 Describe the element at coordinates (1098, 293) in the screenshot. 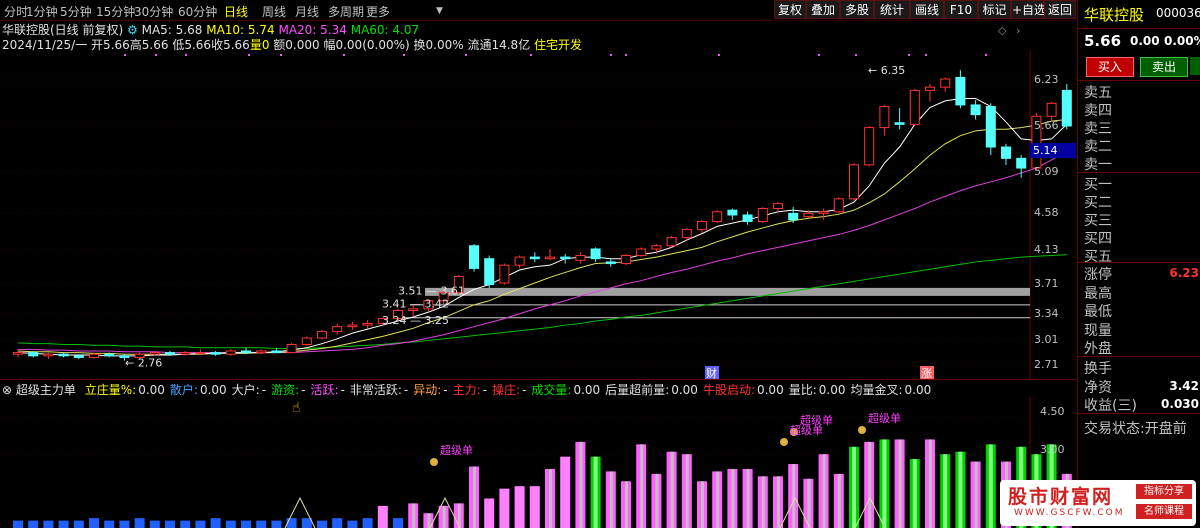

I see `quote-row-label: 最高` at that location.